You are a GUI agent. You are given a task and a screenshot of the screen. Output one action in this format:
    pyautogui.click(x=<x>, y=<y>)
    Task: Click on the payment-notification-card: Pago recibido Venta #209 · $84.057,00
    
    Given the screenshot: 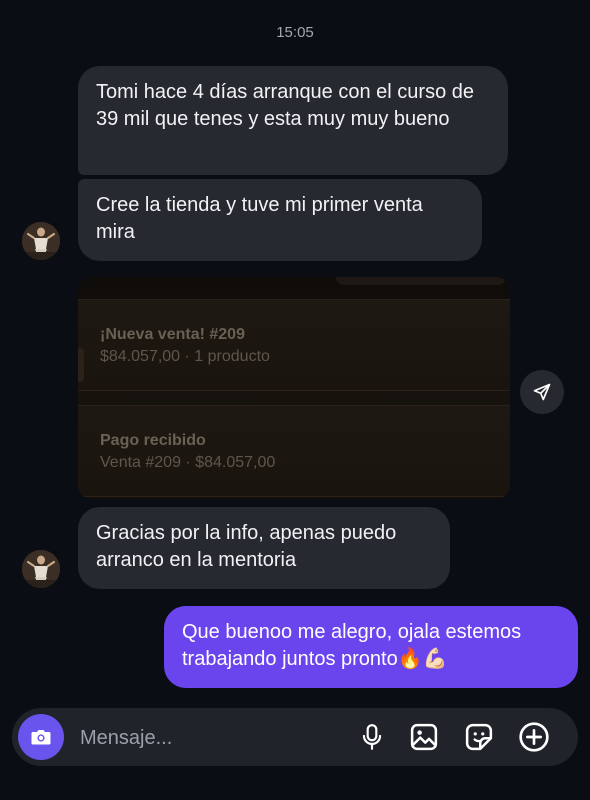 What is the action you would take?
    pyautogui.click(x=294, y=451)
    